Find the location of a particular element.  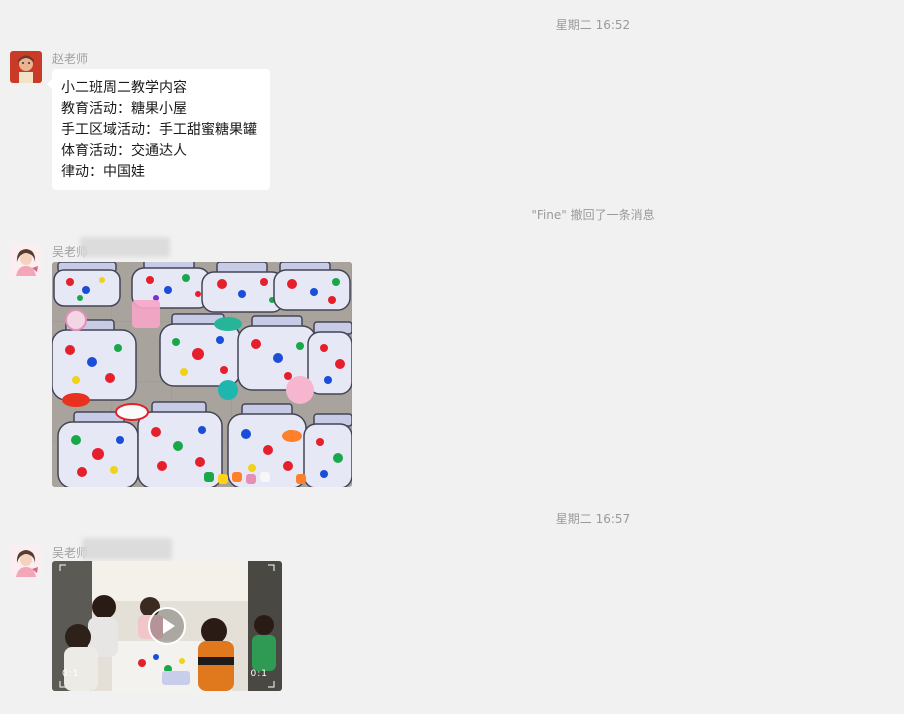

video-message: 0:1 0:1 is located at coordinates (167, 626).